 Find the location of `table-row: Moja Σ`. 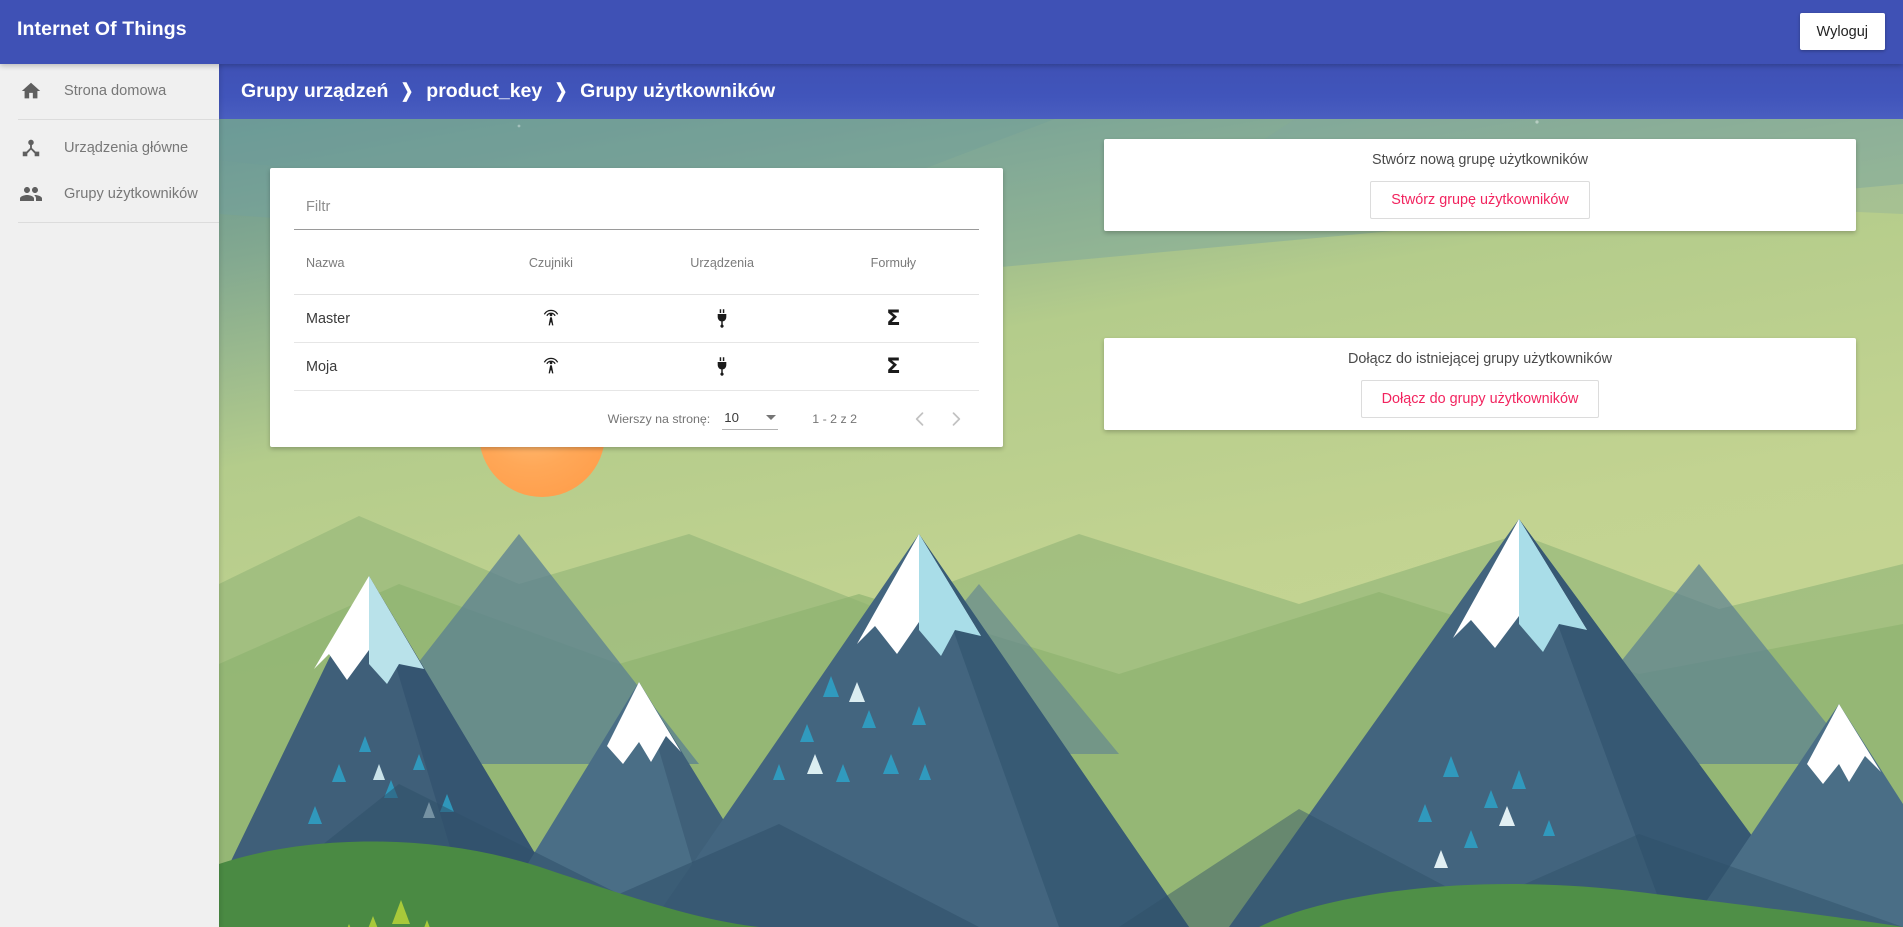

table-row: Moja Σ is located at coordinates (636, 366).